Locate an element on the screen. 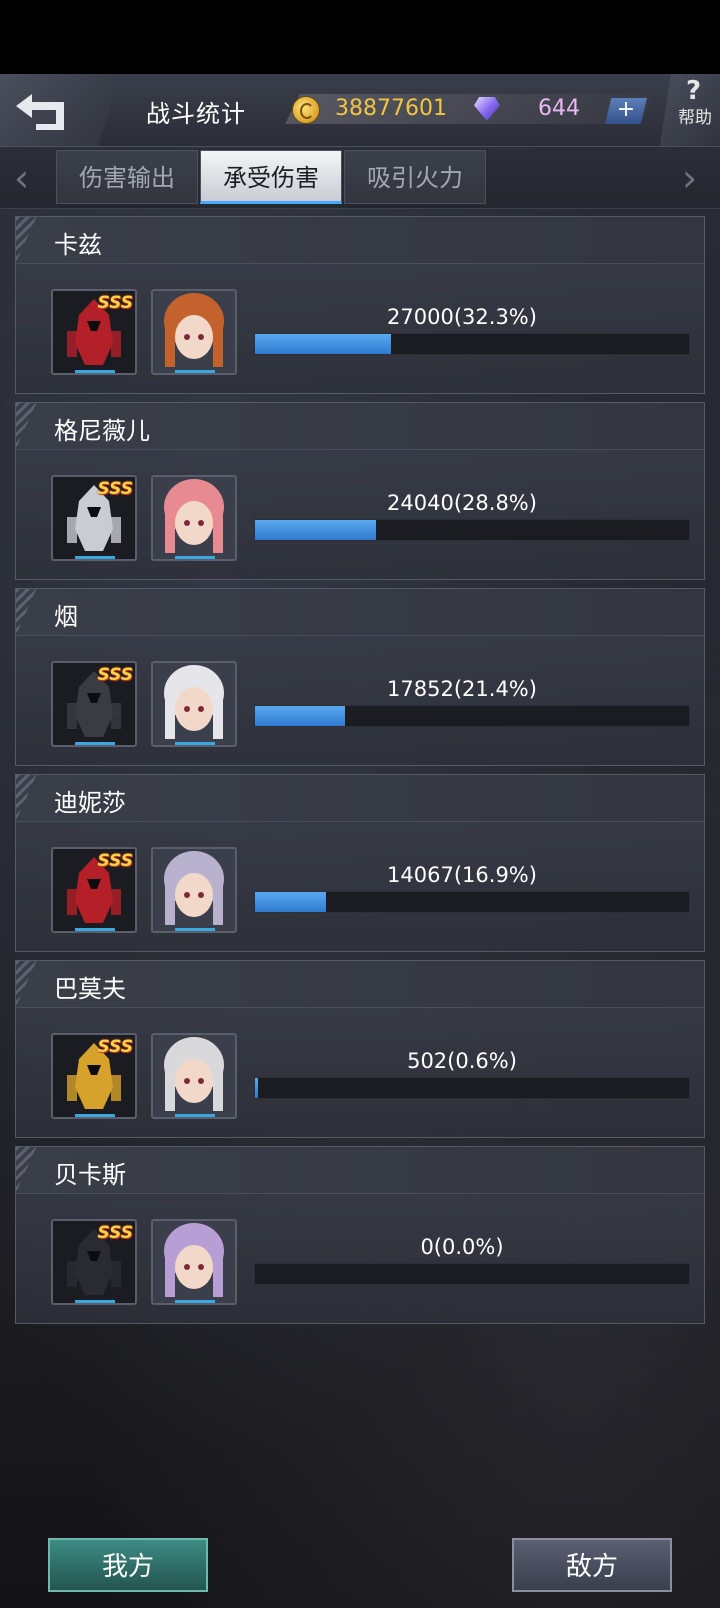  unit-name: 烟 is located at coordinates (66, 617).